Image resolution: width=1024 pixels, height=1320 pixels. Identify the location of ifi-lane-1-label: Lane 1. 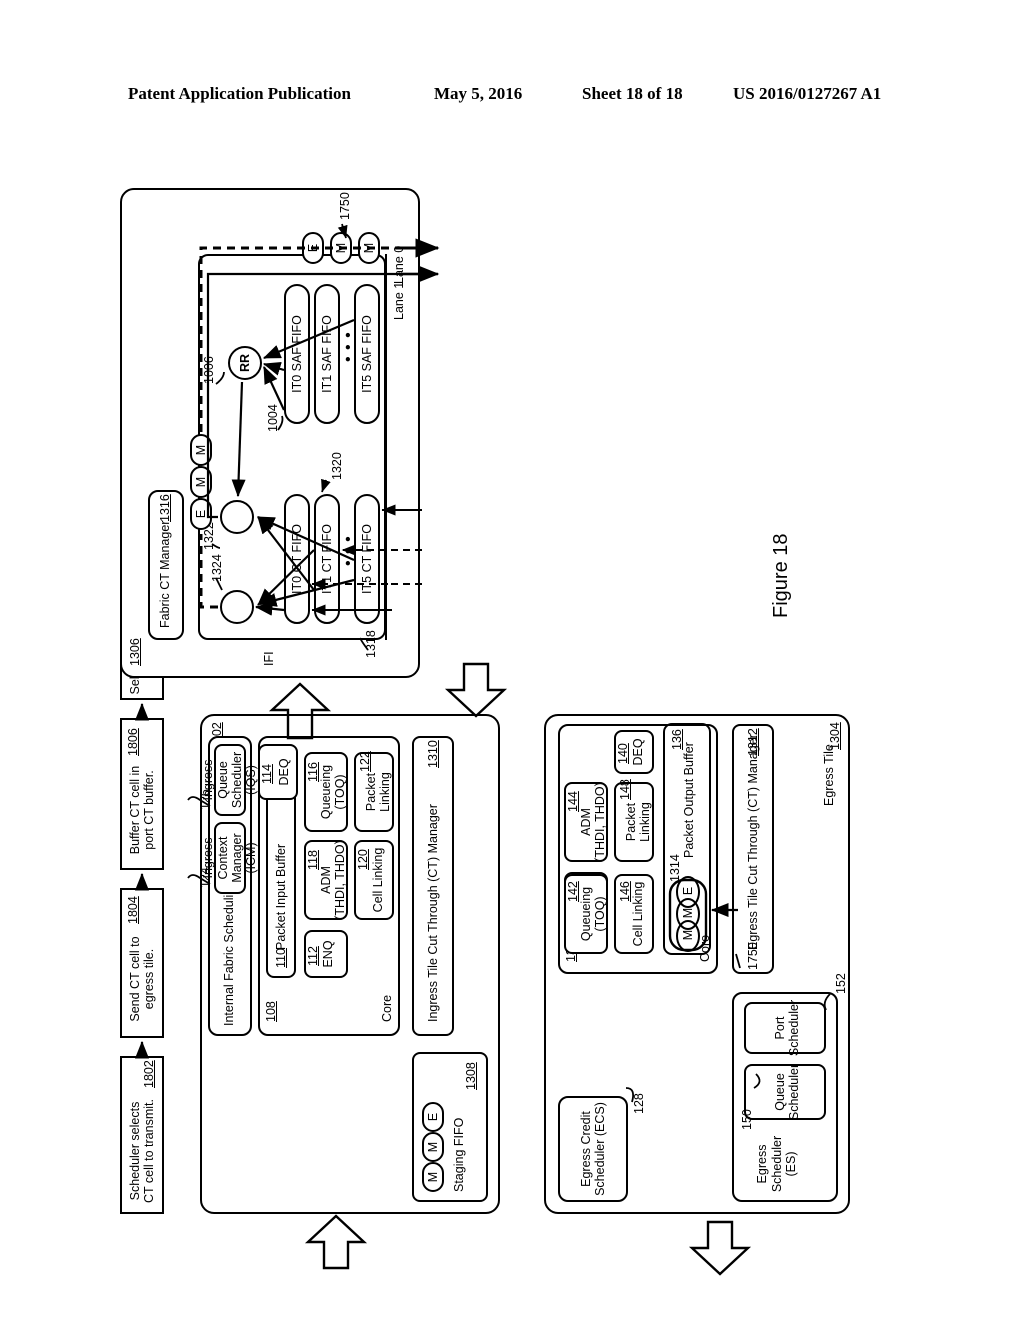
(399, 300).